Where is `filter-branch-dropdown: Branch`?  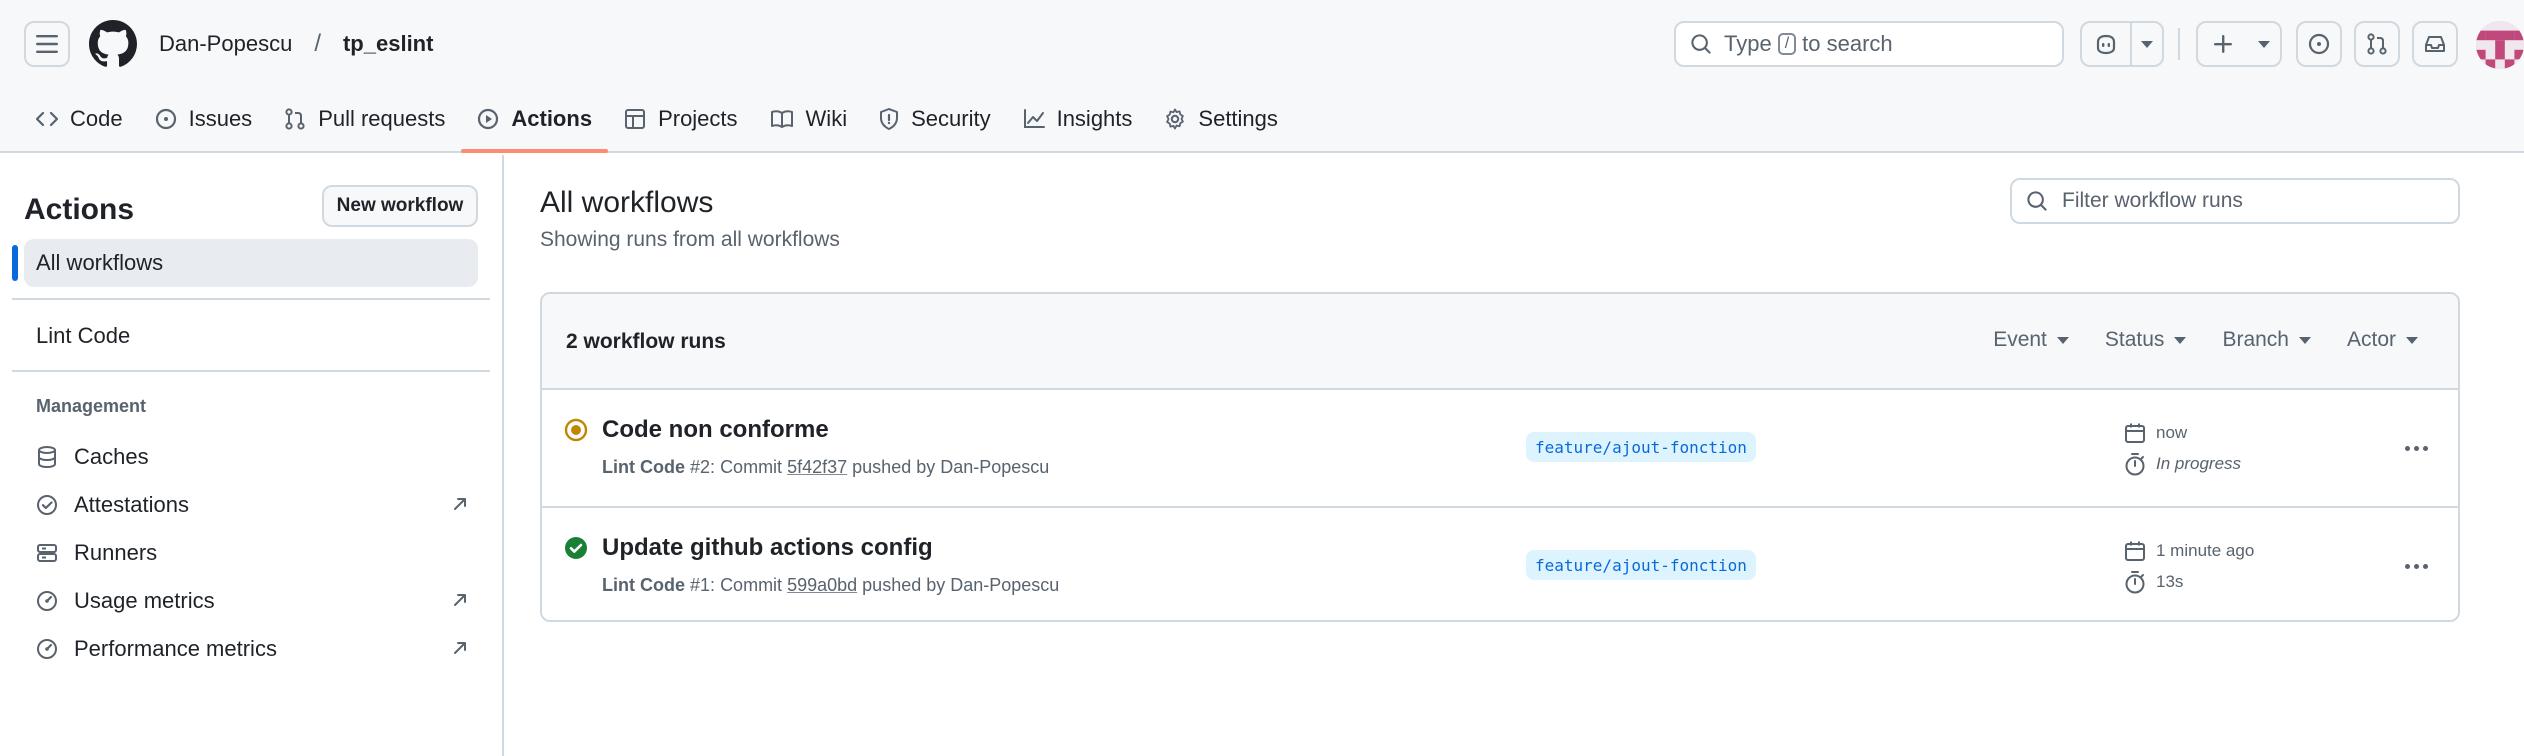 filter-branch-dropdown: Branch is located at coordinates (2266, 340).